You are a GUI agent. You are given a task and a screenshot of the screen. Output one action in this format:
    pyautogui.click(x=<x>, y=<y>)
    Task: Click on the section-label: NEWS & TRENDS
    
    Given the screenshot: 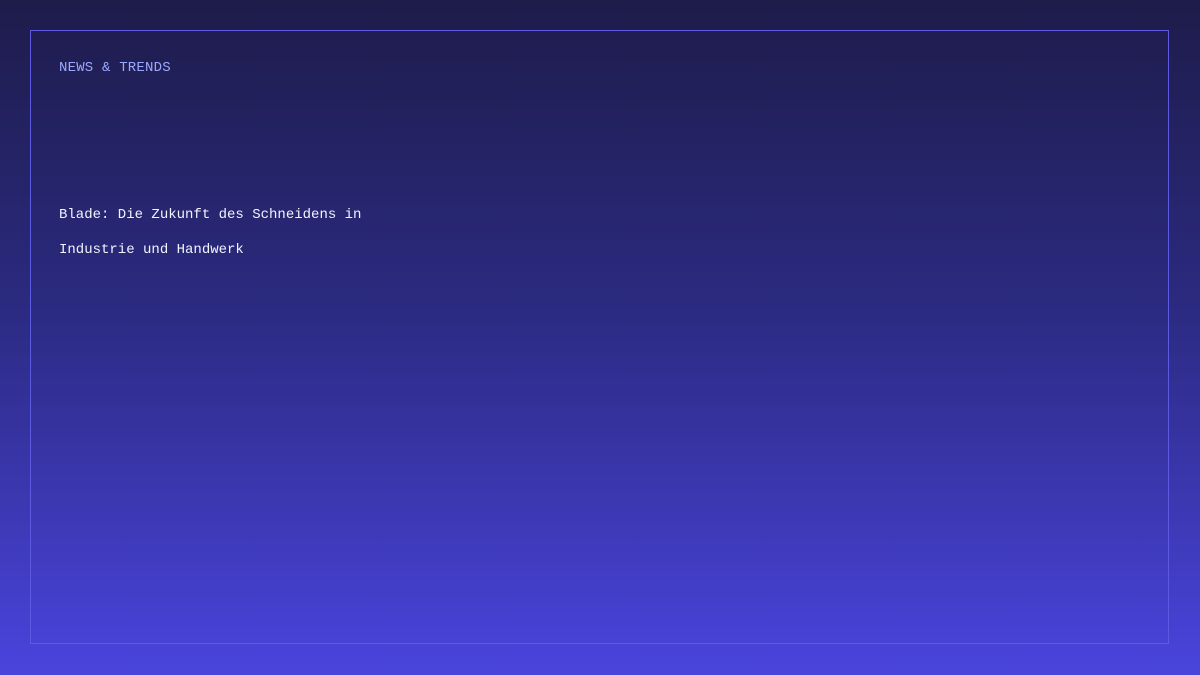 What is the action you would take?
    pyautogui.click(x=115, y=68)
    